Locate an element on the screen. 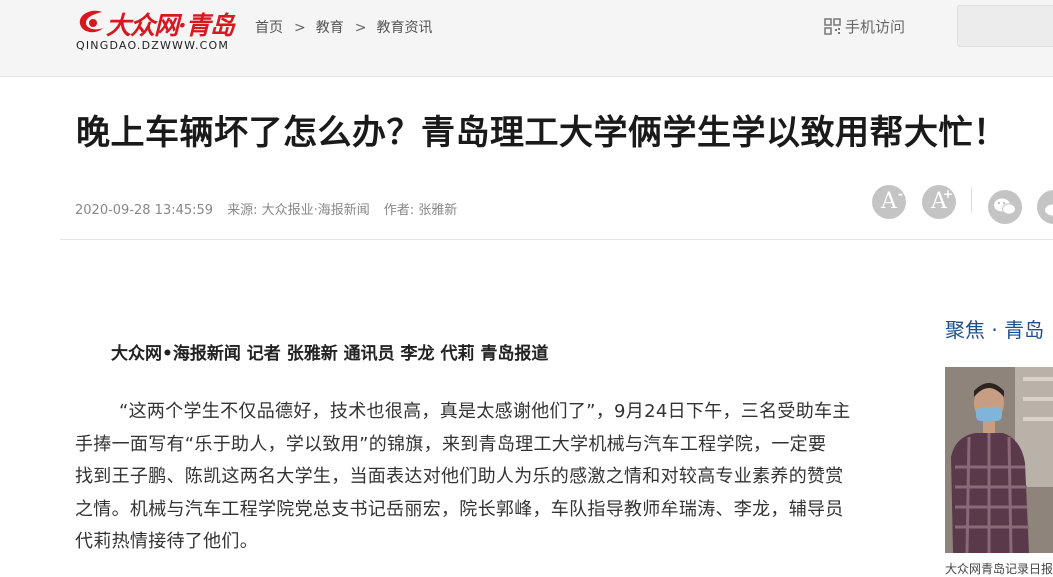 The width and height of the screenshot is (1053, 577). article-meta: 2020-09-28 13:45:59 来源: 大众报业·海报新闻 作者: 张雅新 is located at coordinates (273, 208).